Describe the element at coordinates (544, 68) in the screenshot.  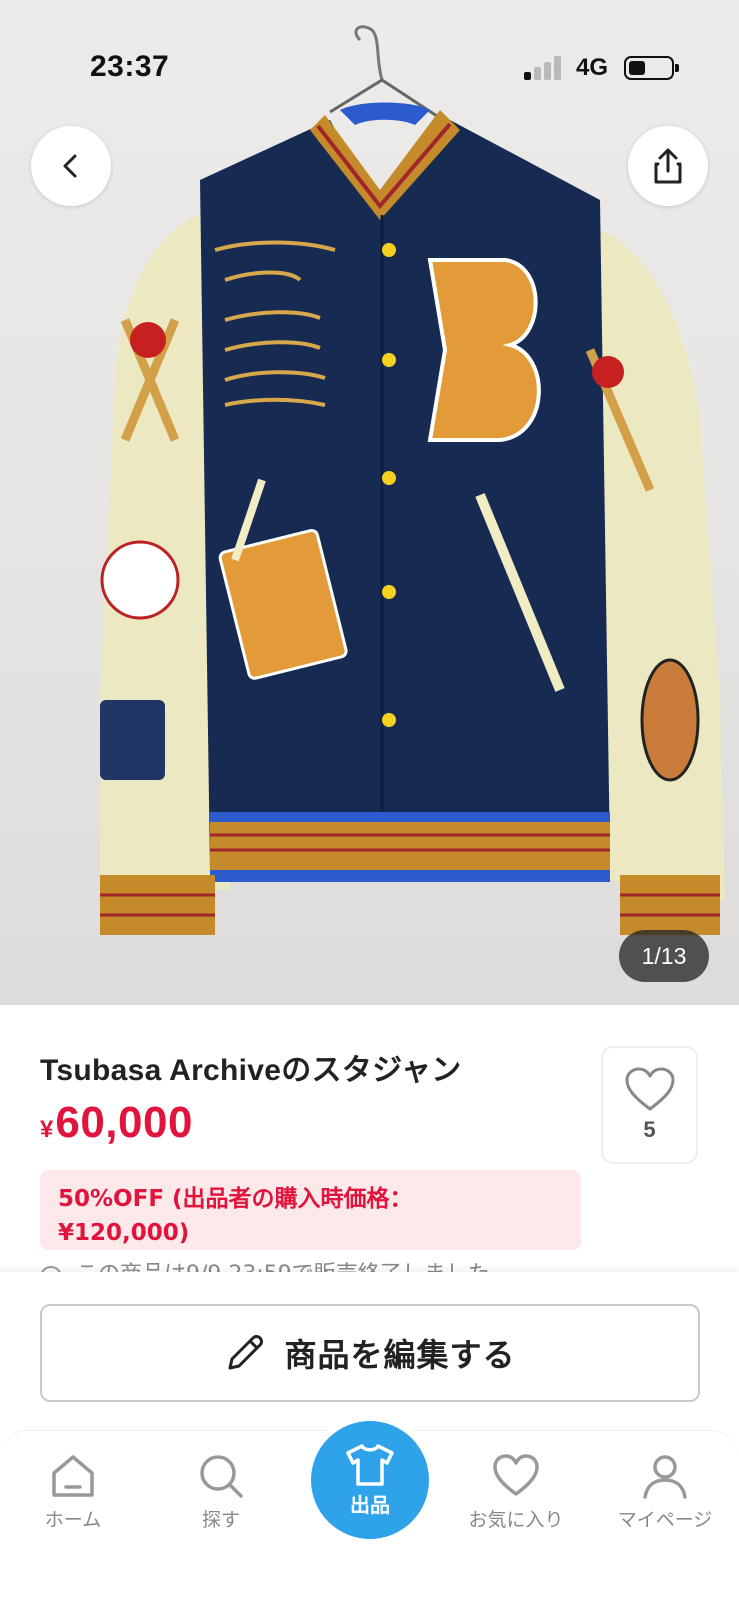
I see `signal-icon` at that location.